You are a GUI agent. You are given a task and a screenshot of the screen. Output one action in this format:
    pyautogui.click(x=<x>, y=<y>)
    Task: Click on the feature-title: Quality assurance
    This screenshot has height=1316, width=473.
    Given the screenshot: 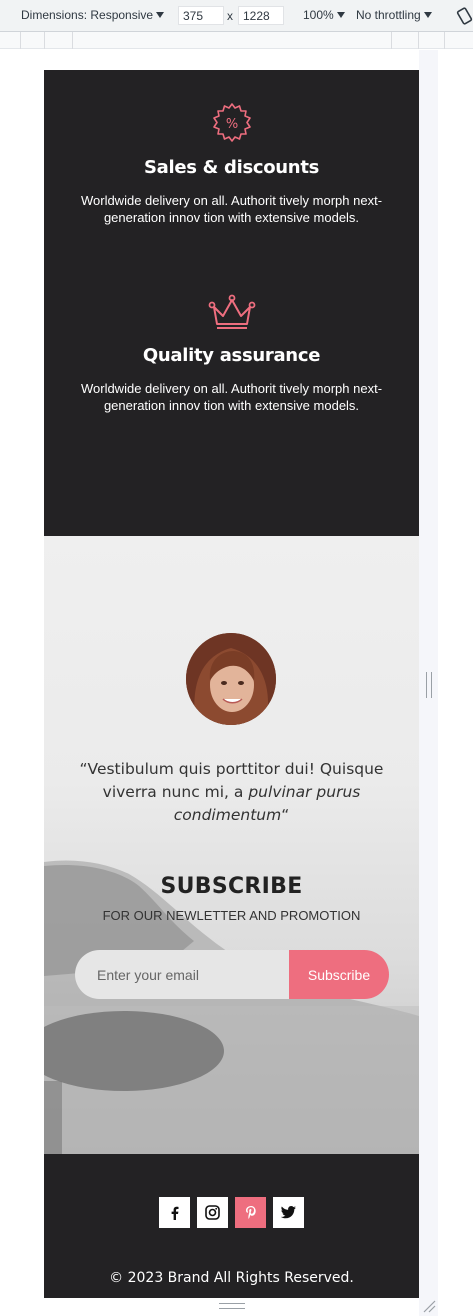 What is the action you would take?
    pyautogui.click(x=231, y=355)
    